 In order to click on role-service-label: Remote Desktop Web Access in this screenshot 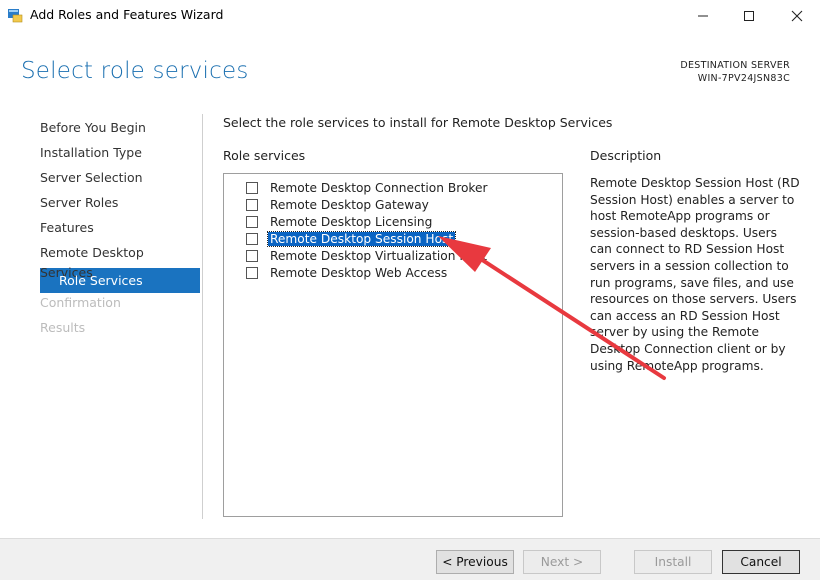, I will do `click(358, 273)`.